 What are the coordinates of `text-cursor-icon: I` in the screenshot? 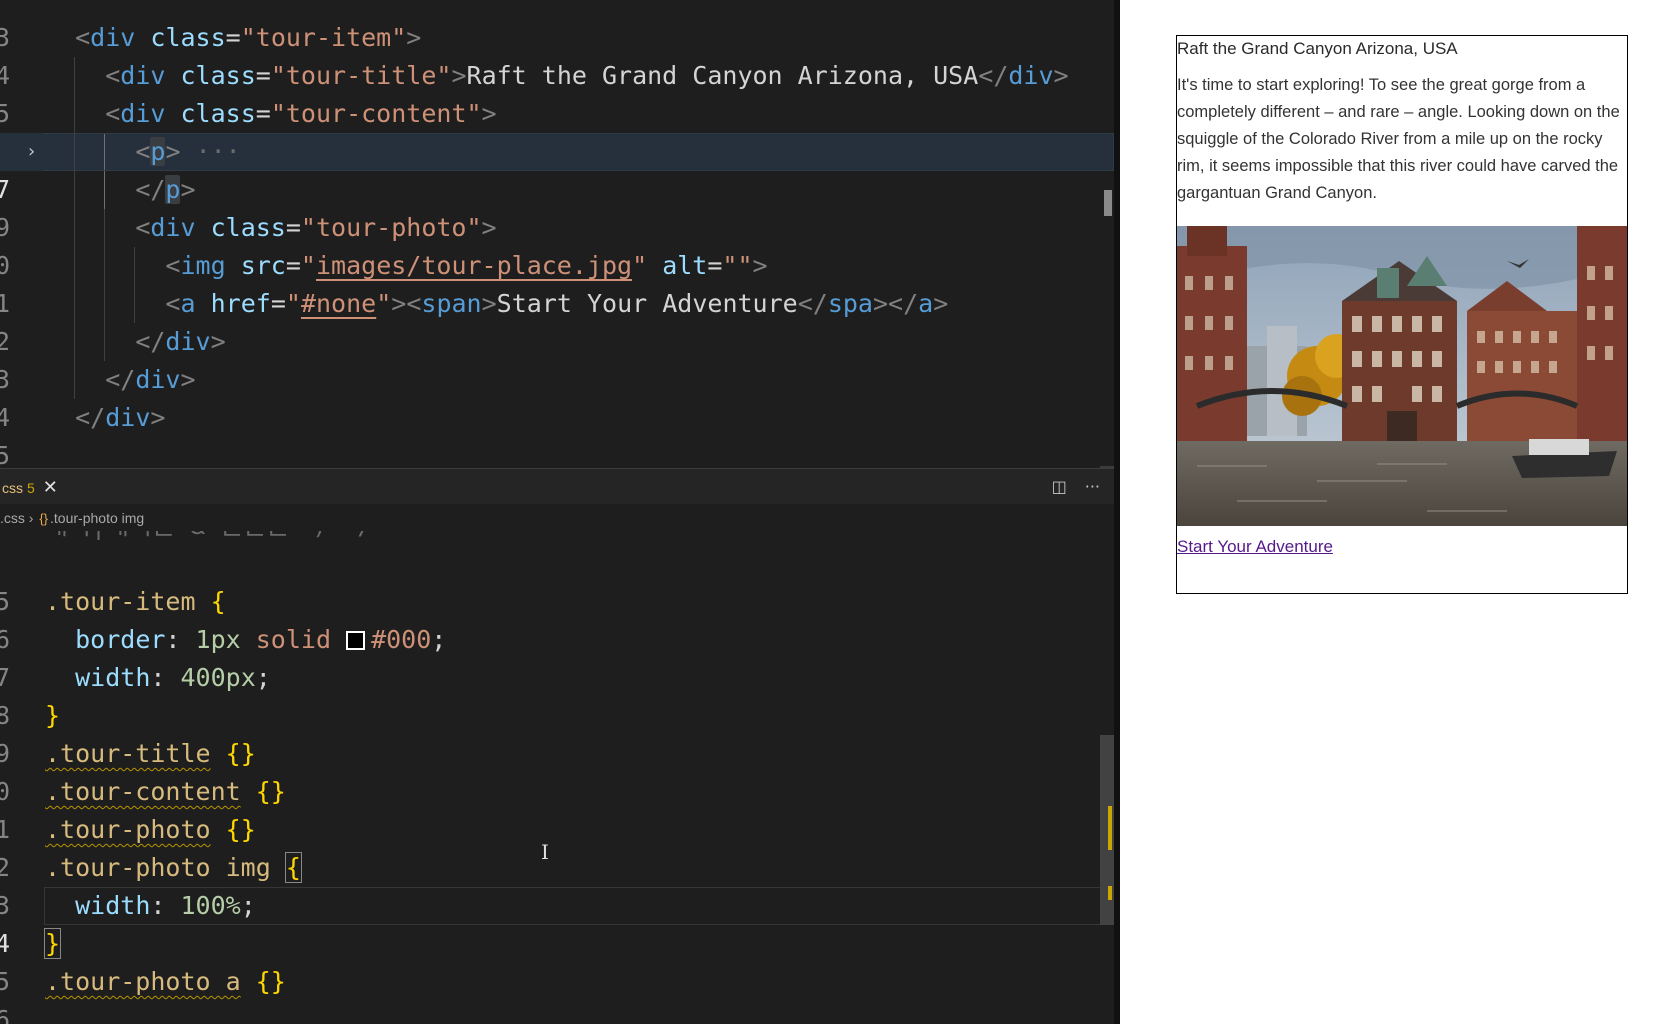 It's located at (545, 852).